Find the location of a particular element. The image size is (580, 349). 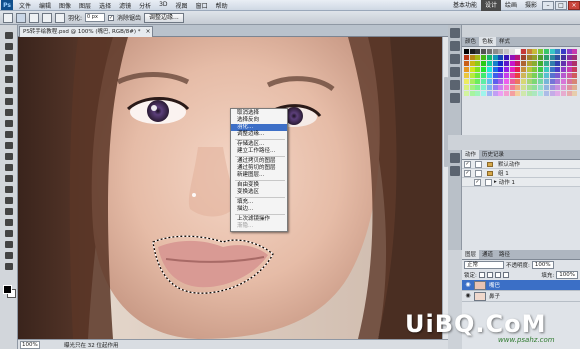

action-row: ✓ ▸ 动作 1 is located at coordinates (521, 182).